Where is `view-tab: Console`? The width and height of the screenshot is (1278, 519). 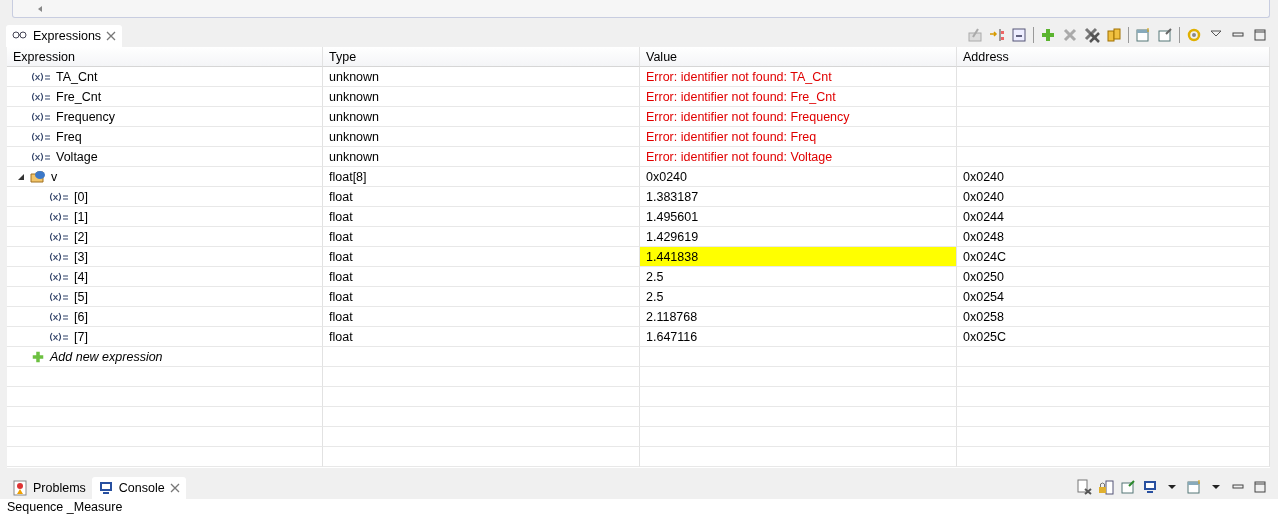
view-tab: Console is located at coordinates (138, 488).